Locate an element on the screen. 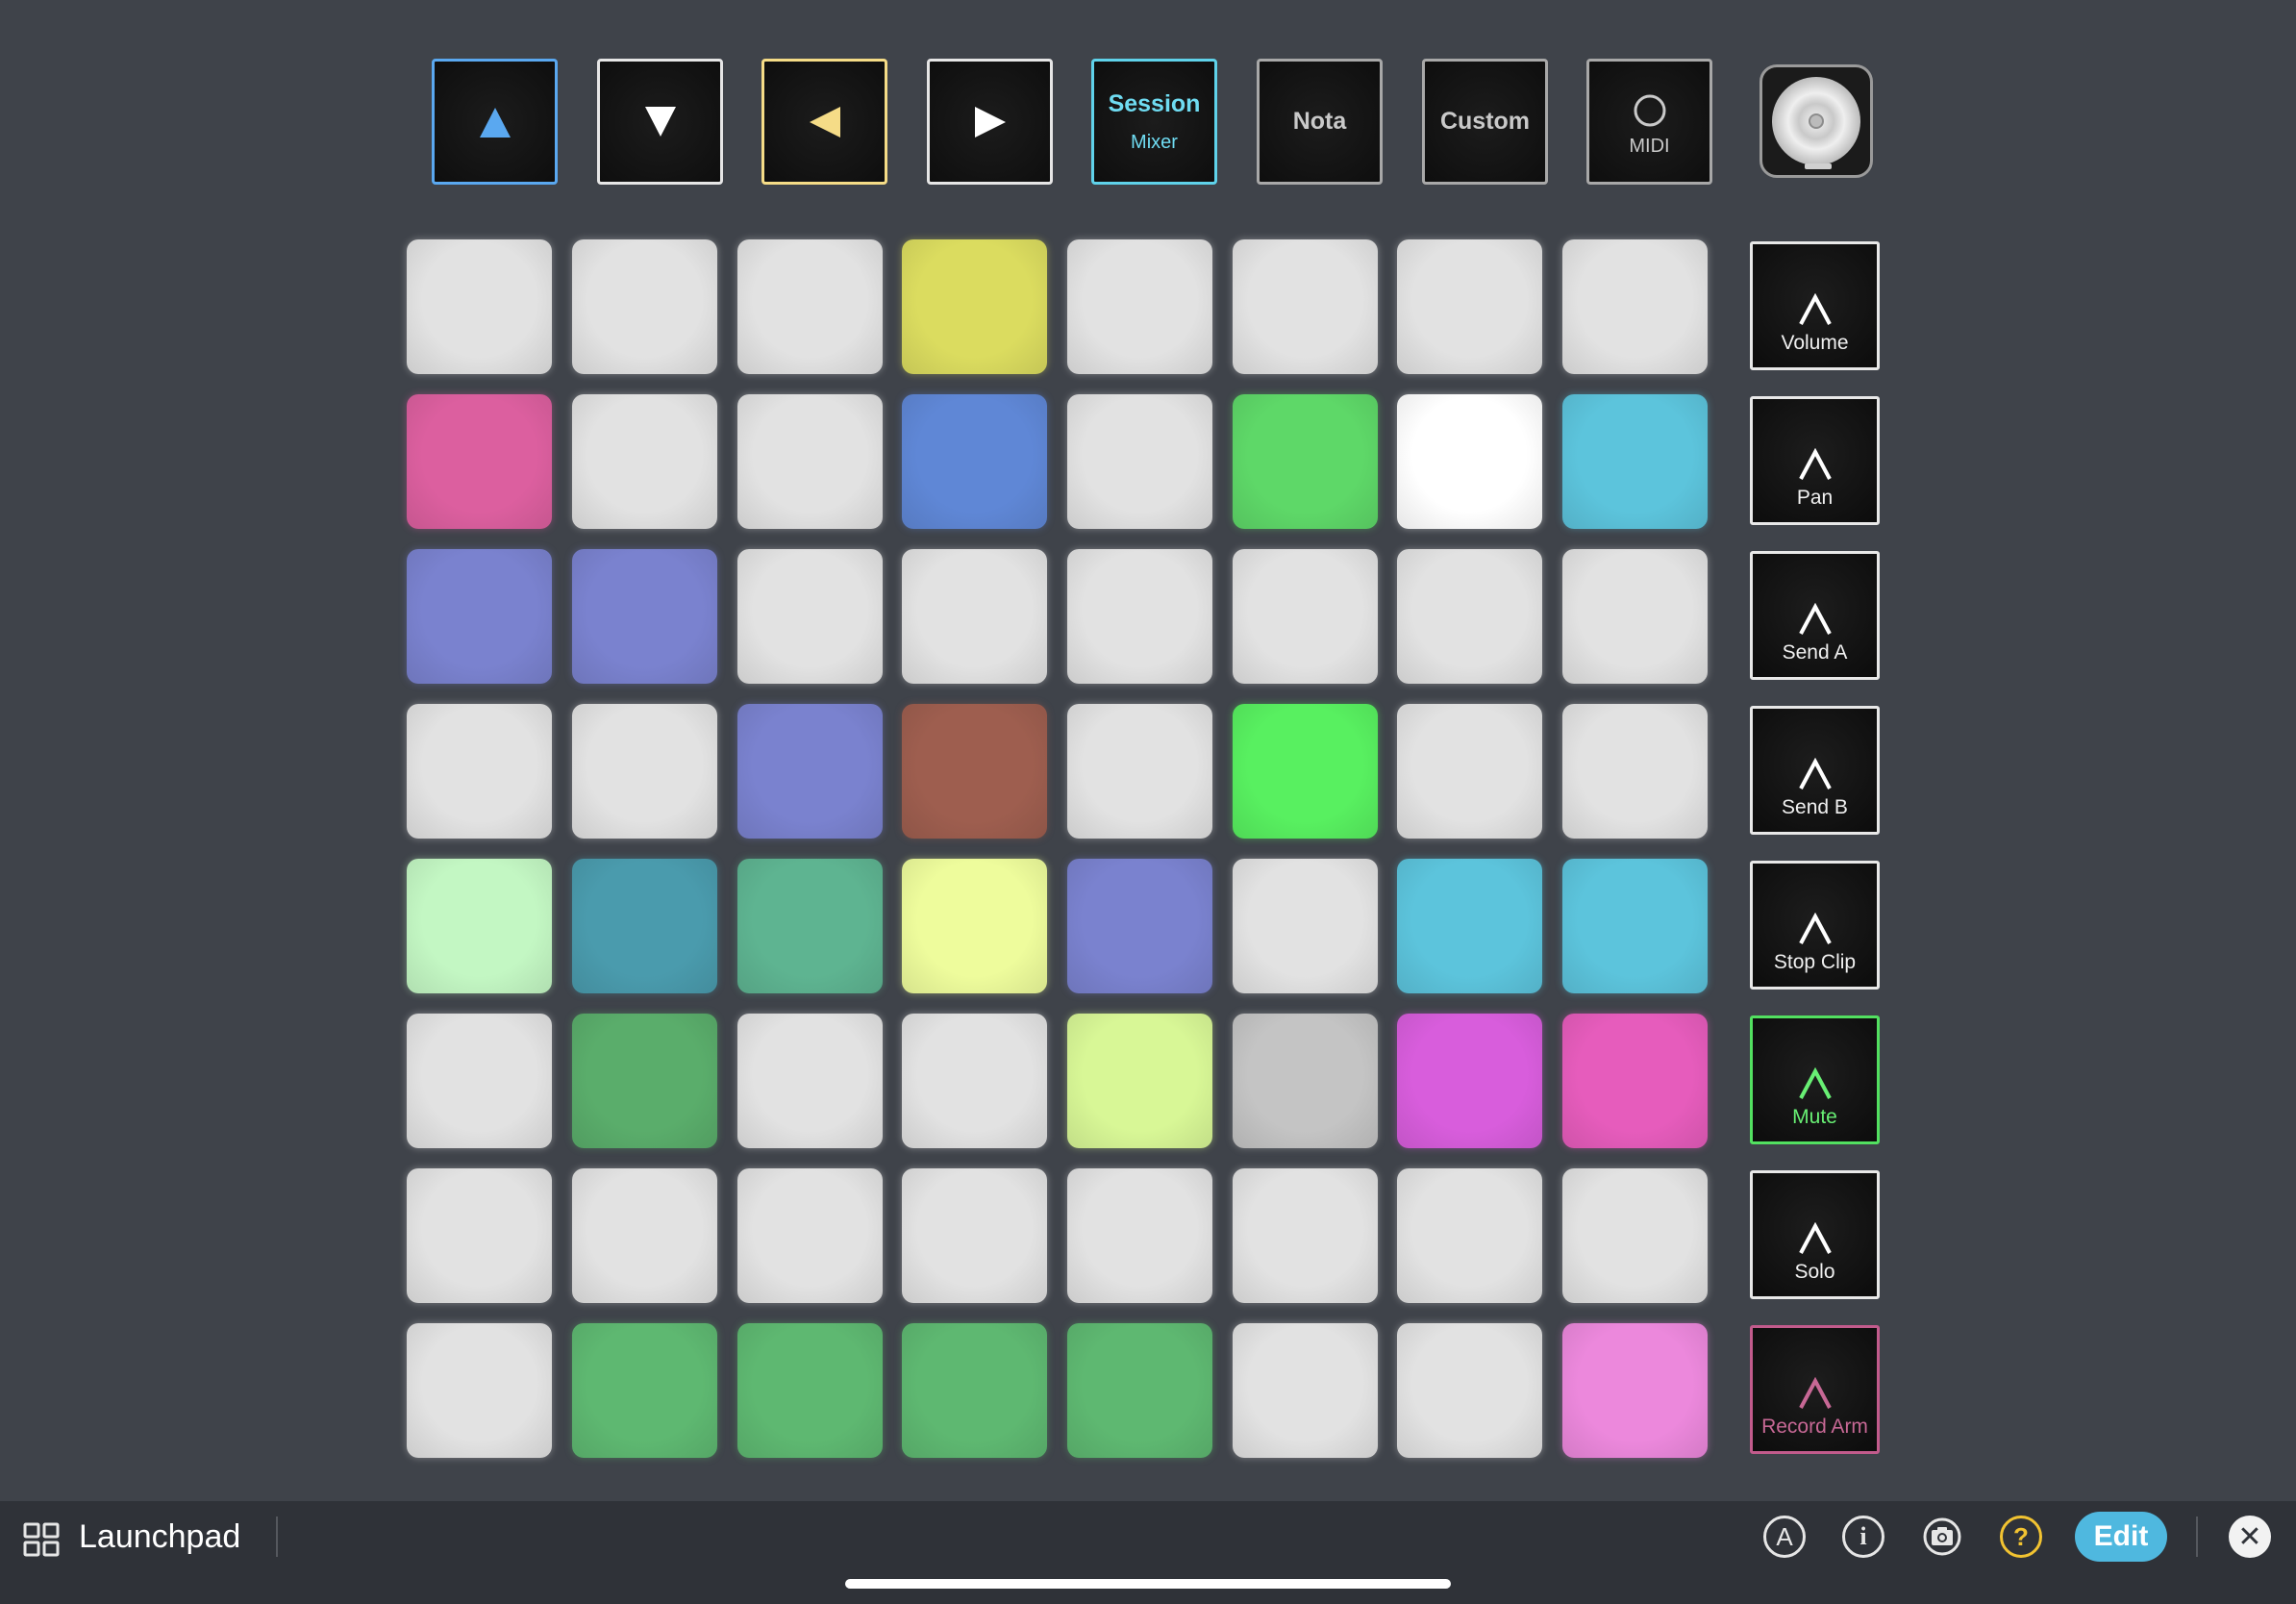 This screenshot has width=2296, height=1604. pad-r3-c6 is located at coordinates (1305, 616).